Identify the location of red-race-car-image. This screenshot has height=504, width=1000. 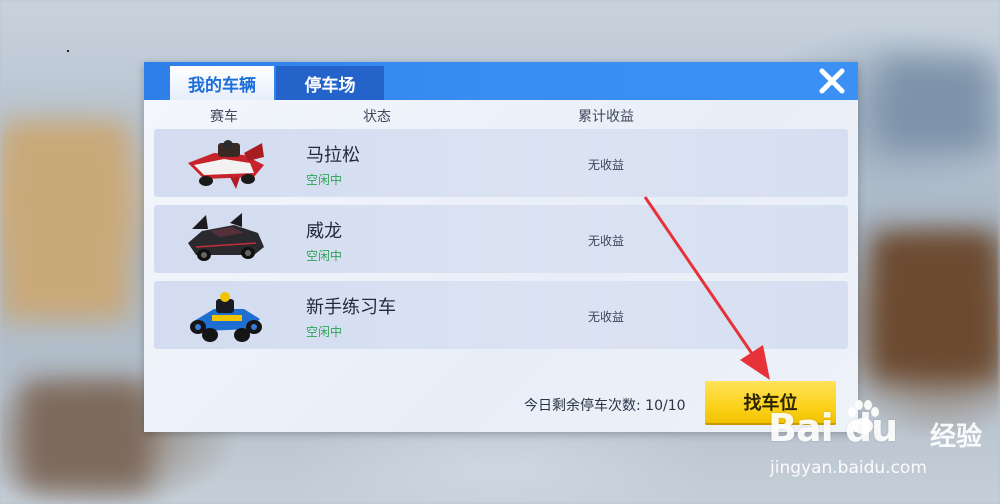
(226, 164).